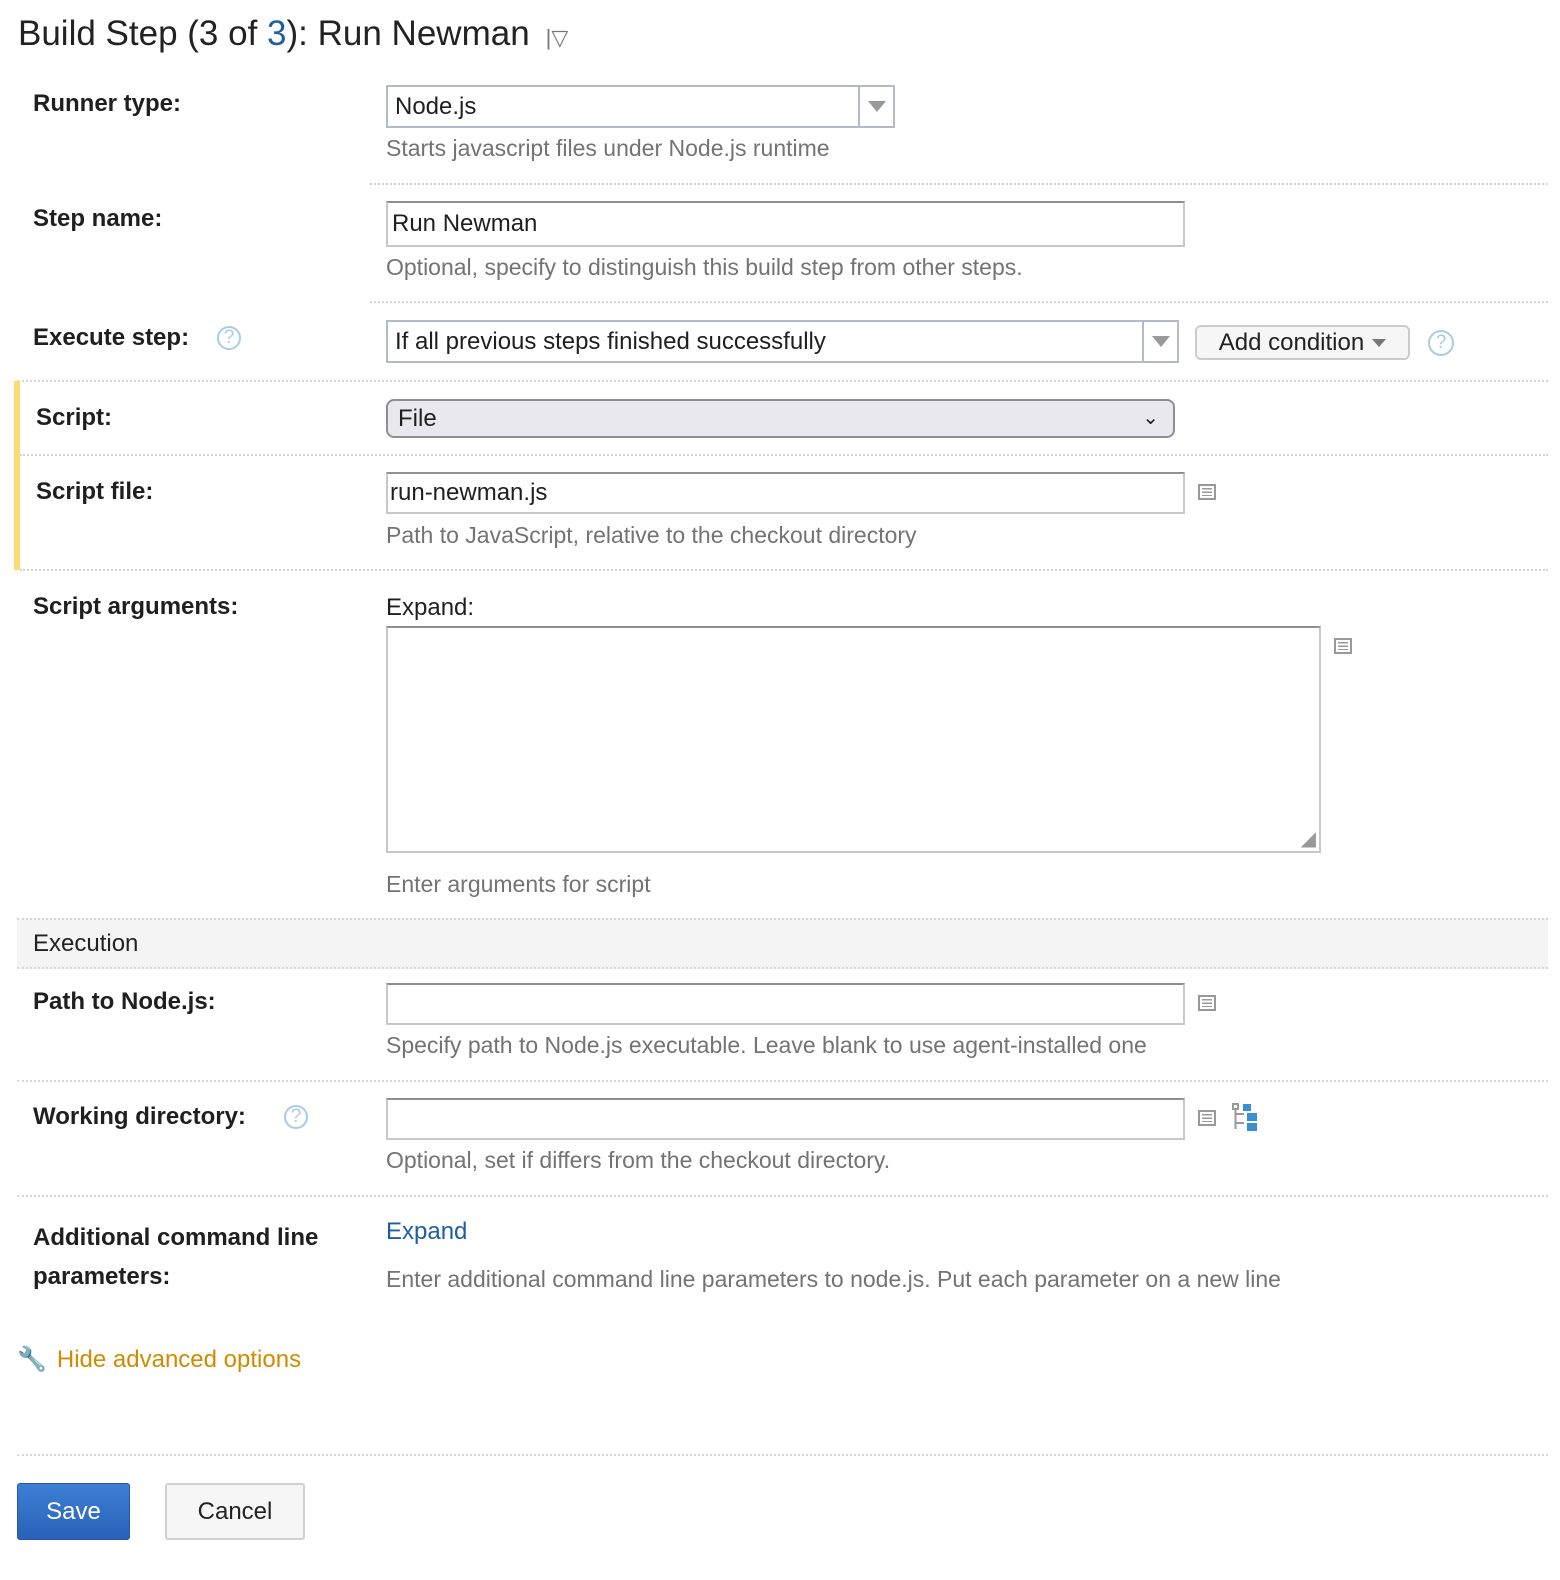 This screenshot has width=1560, height=1580. What do you see at coordinates (430, 607) in the screenshot?
I see `expand-label: Expand:` at bounding box center [430, 607].